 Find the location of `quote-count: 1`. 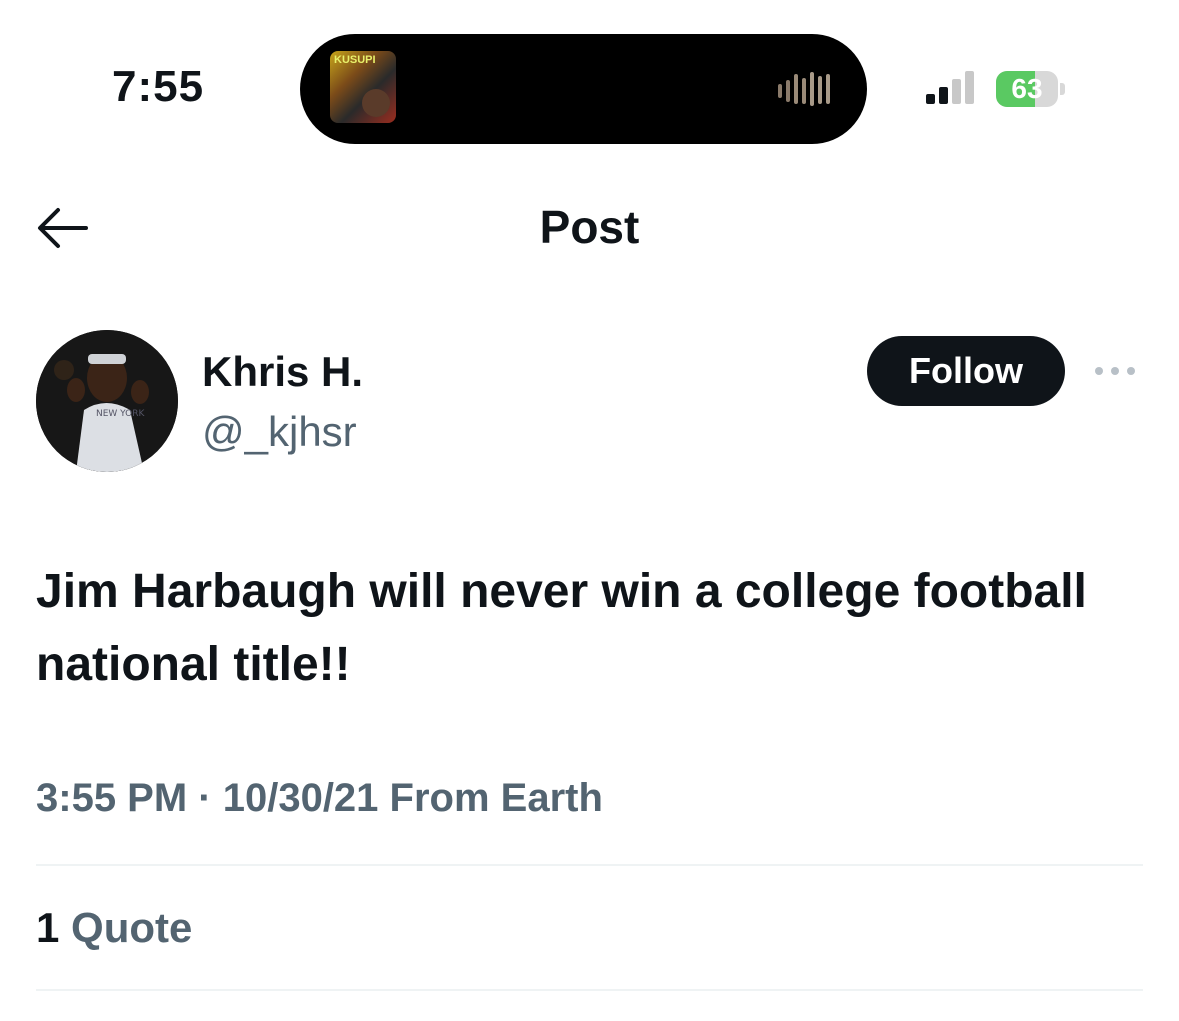

quote-count: 1 is located at coordinates (48, 927).